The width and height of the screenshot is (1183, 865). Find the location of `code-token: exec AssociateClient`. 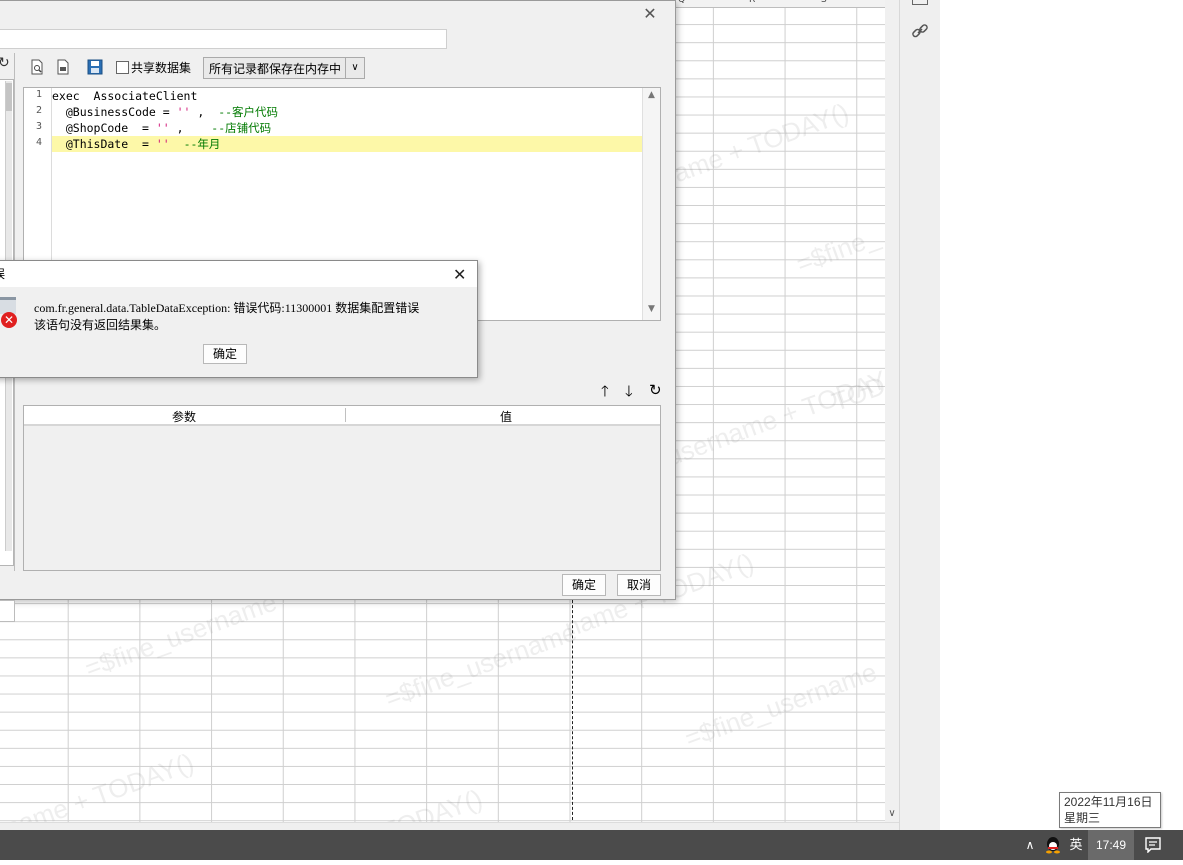

code-token: exec AssociateClient is located at coordinates (125, 96).